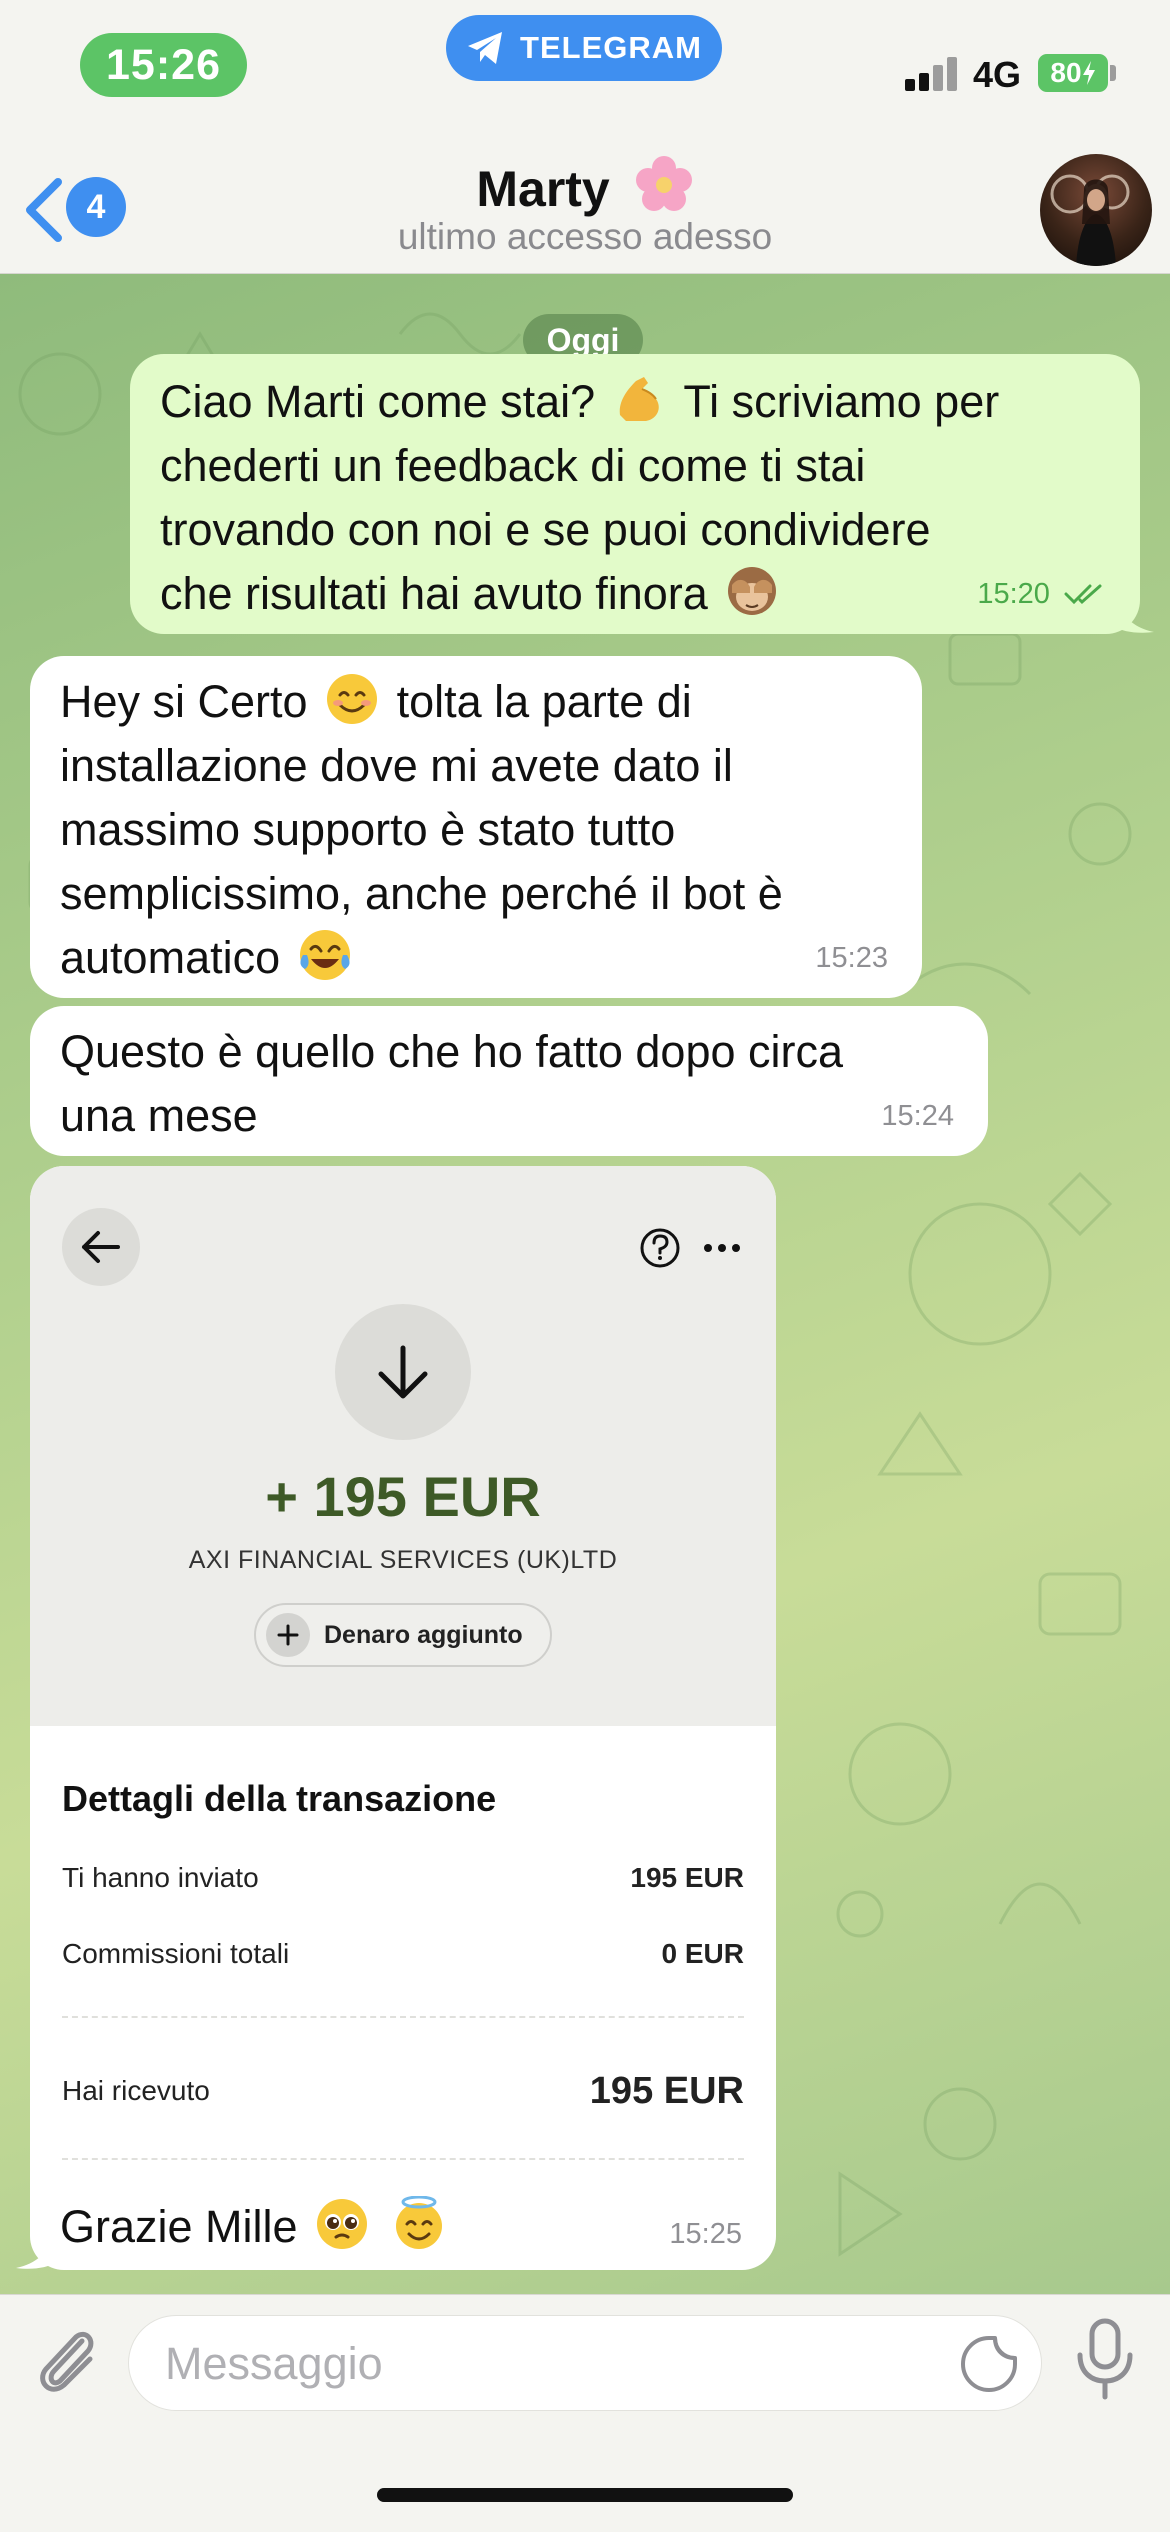  Describe the element at coordinates (639, 399) in the screenshot. I see `flexed-biceps-emoji` at that location.